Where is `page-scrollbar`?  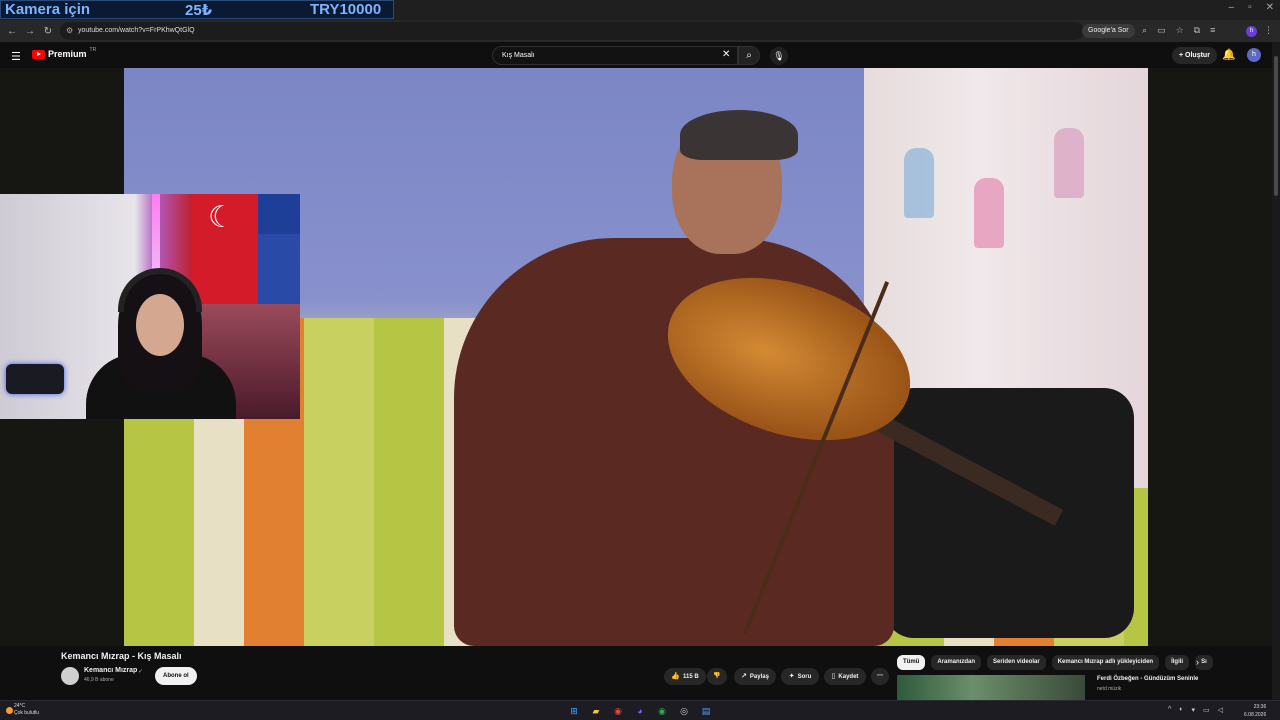 page-scrollbar is located at coordinates (1276, 371).